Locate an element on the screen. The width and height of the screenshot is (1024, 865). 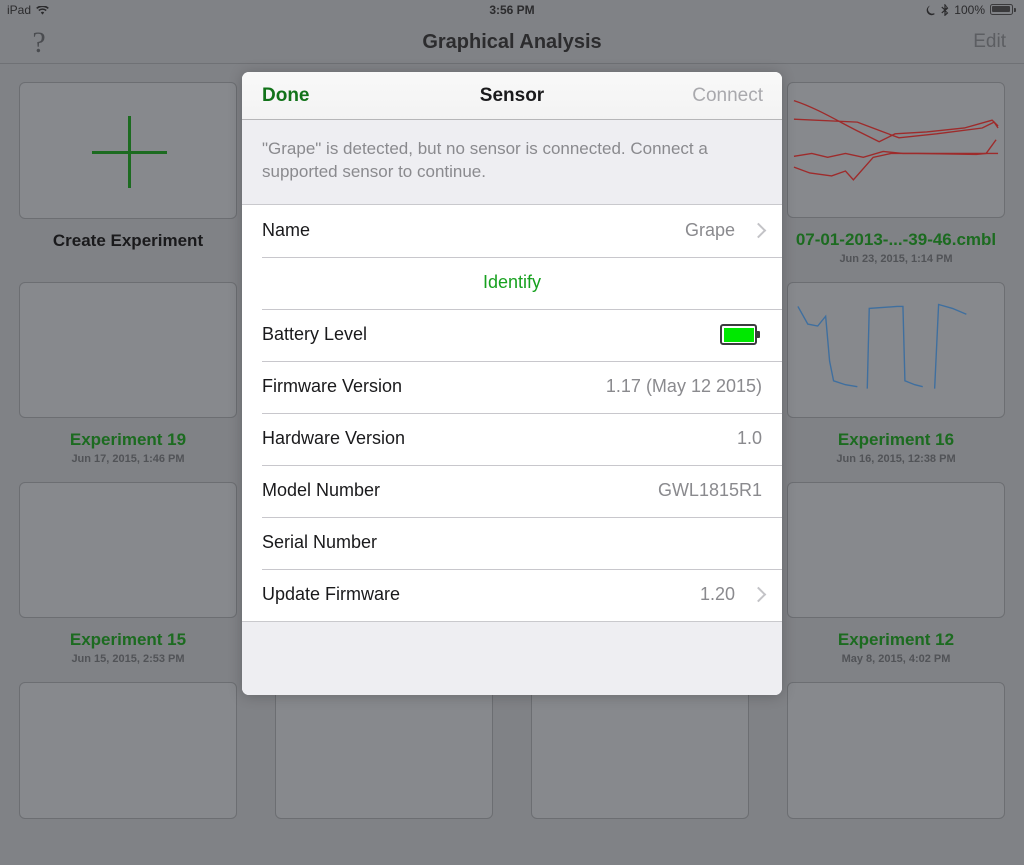
experiment-date: Jun 23, 2015, 1:14 PM is located at coordinates (896, 259).